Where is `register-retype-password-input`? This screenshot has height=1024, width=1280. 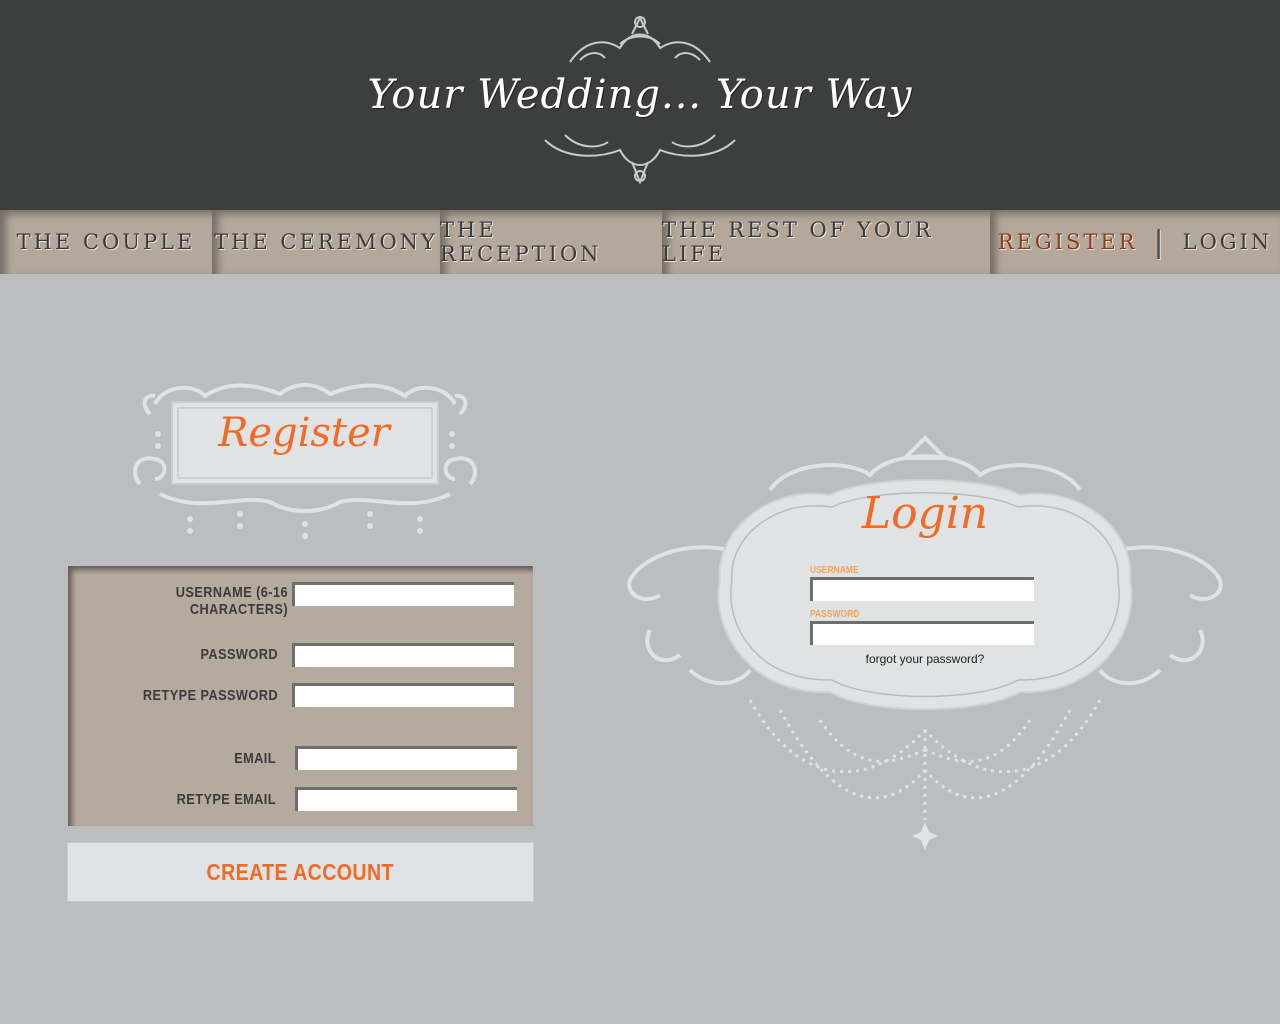
register-retype-password-input is located at coordinates (403, 695).